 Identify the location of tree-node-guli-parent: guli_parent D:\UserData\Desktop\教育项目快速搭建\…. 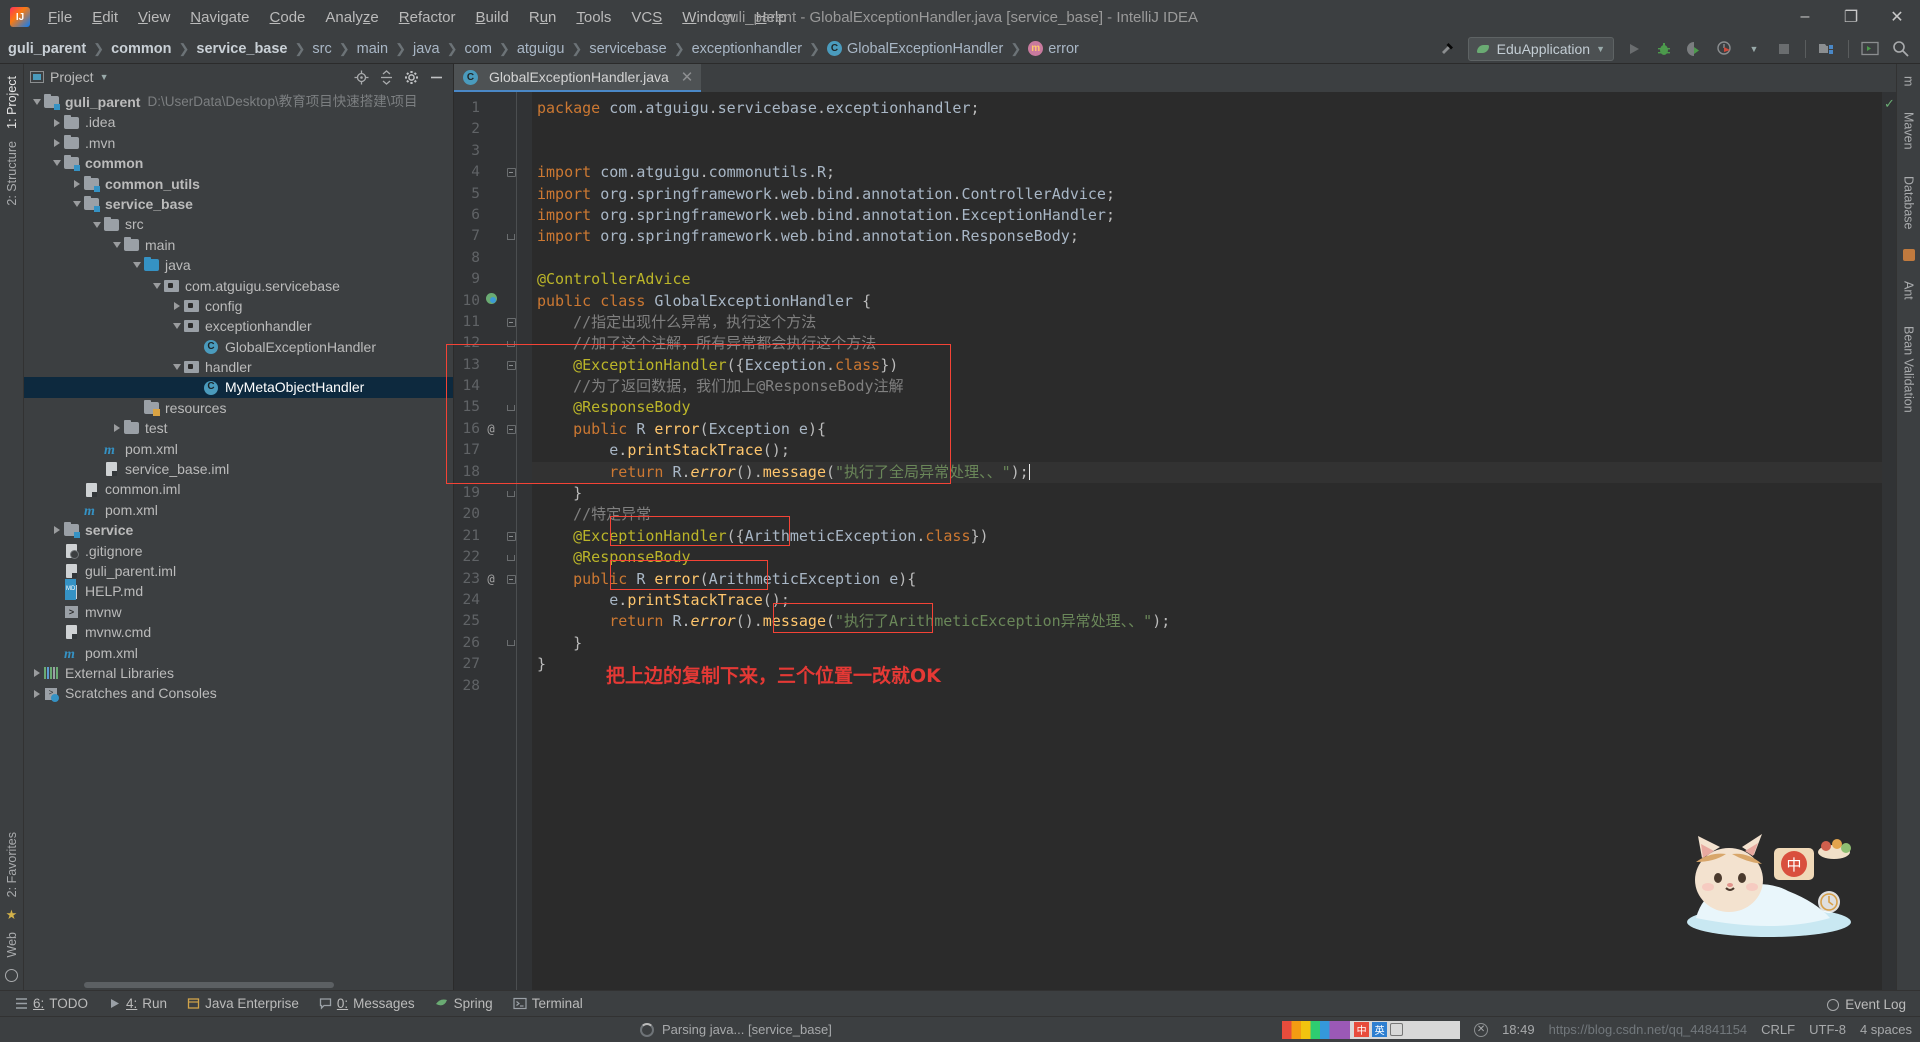
(238, 102).